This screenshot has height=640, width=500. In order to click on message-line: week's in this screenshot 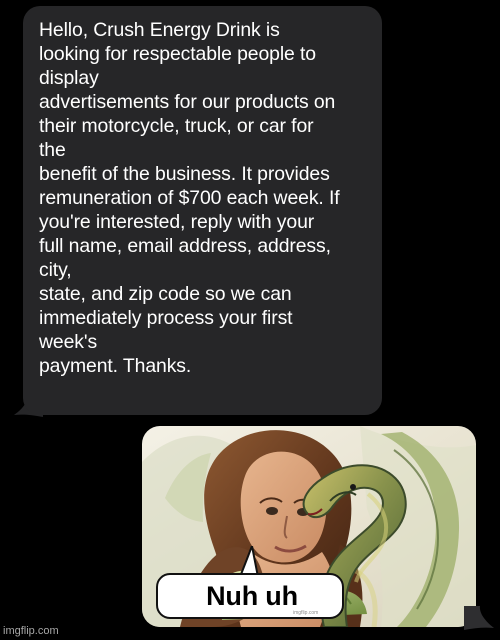, I will do `click(68, 342)`.